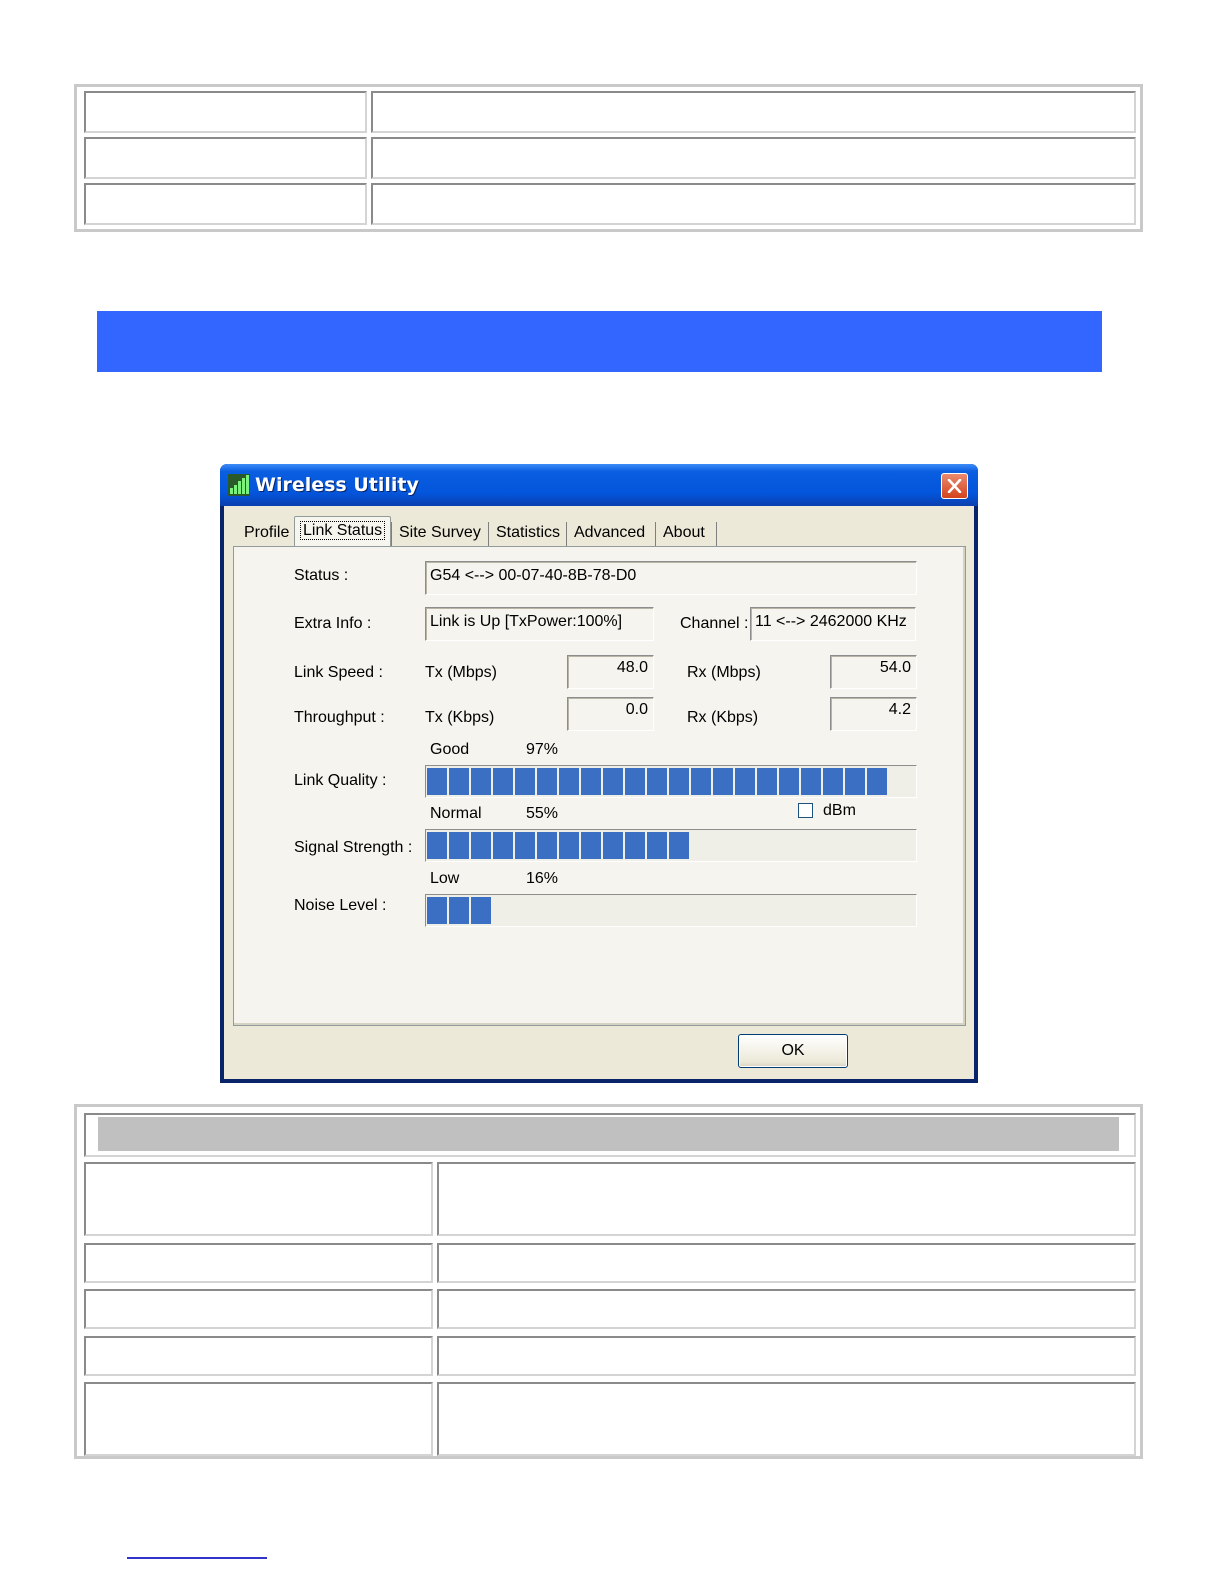  What do you see at coordinates (608, 1134) in the screenshot?
I see `table-header-banner` at bounding box center [608, 1134].